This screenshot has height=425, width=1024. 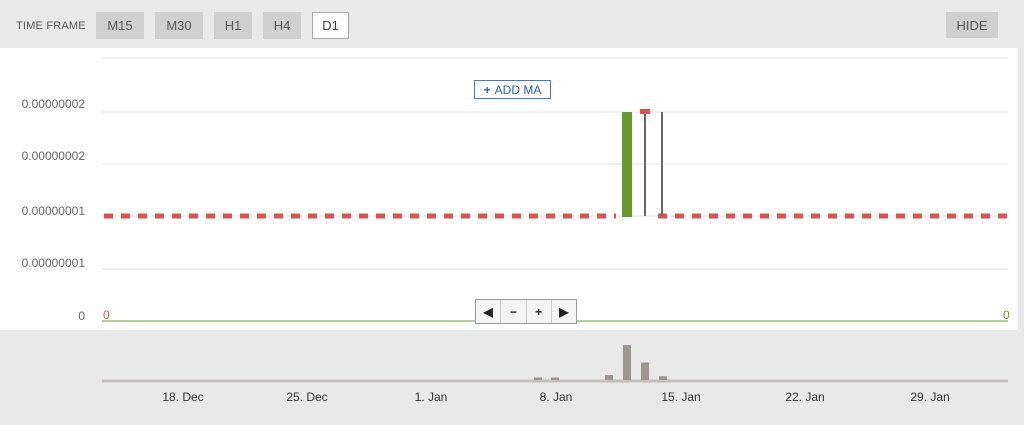 What do you see at coordinates (804, 397) in the screenshot?
I see `x-tick-label: 22. Jan` at bounding box center [804, 397].